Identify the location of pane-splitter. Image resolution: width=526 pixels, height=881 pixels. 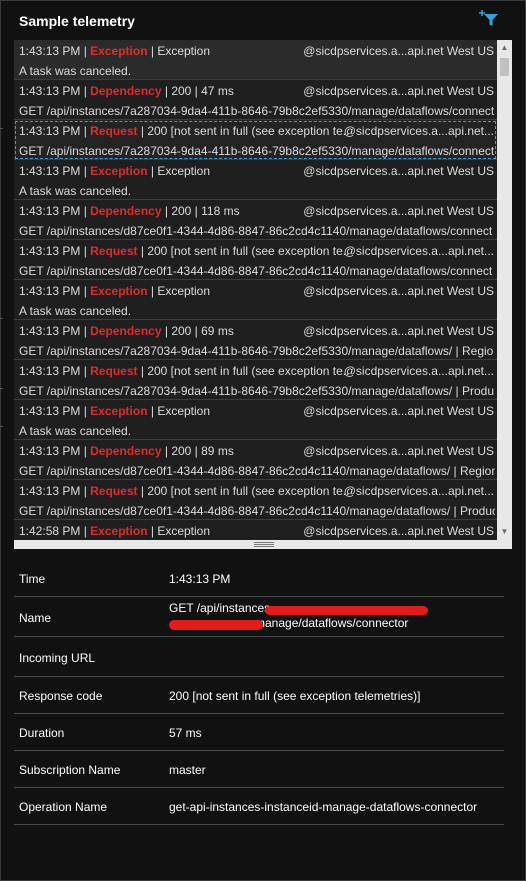
(263, 544).